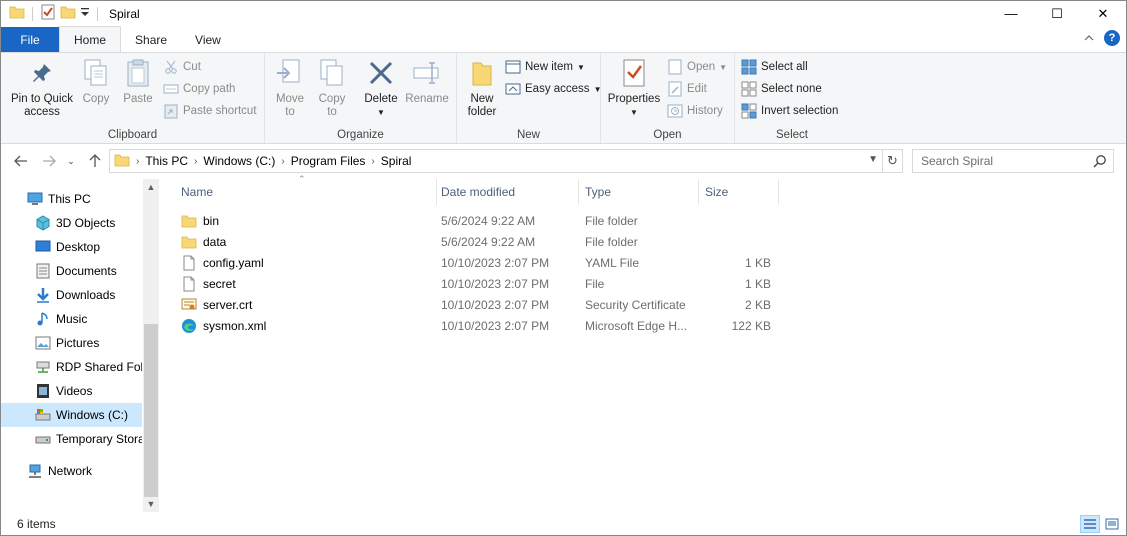 The width and height of the screenshot is (1127, 536). Describe the element at coordinates (545, 67) in the screenshot. I see `new-item-button: New item ▼` at that location.